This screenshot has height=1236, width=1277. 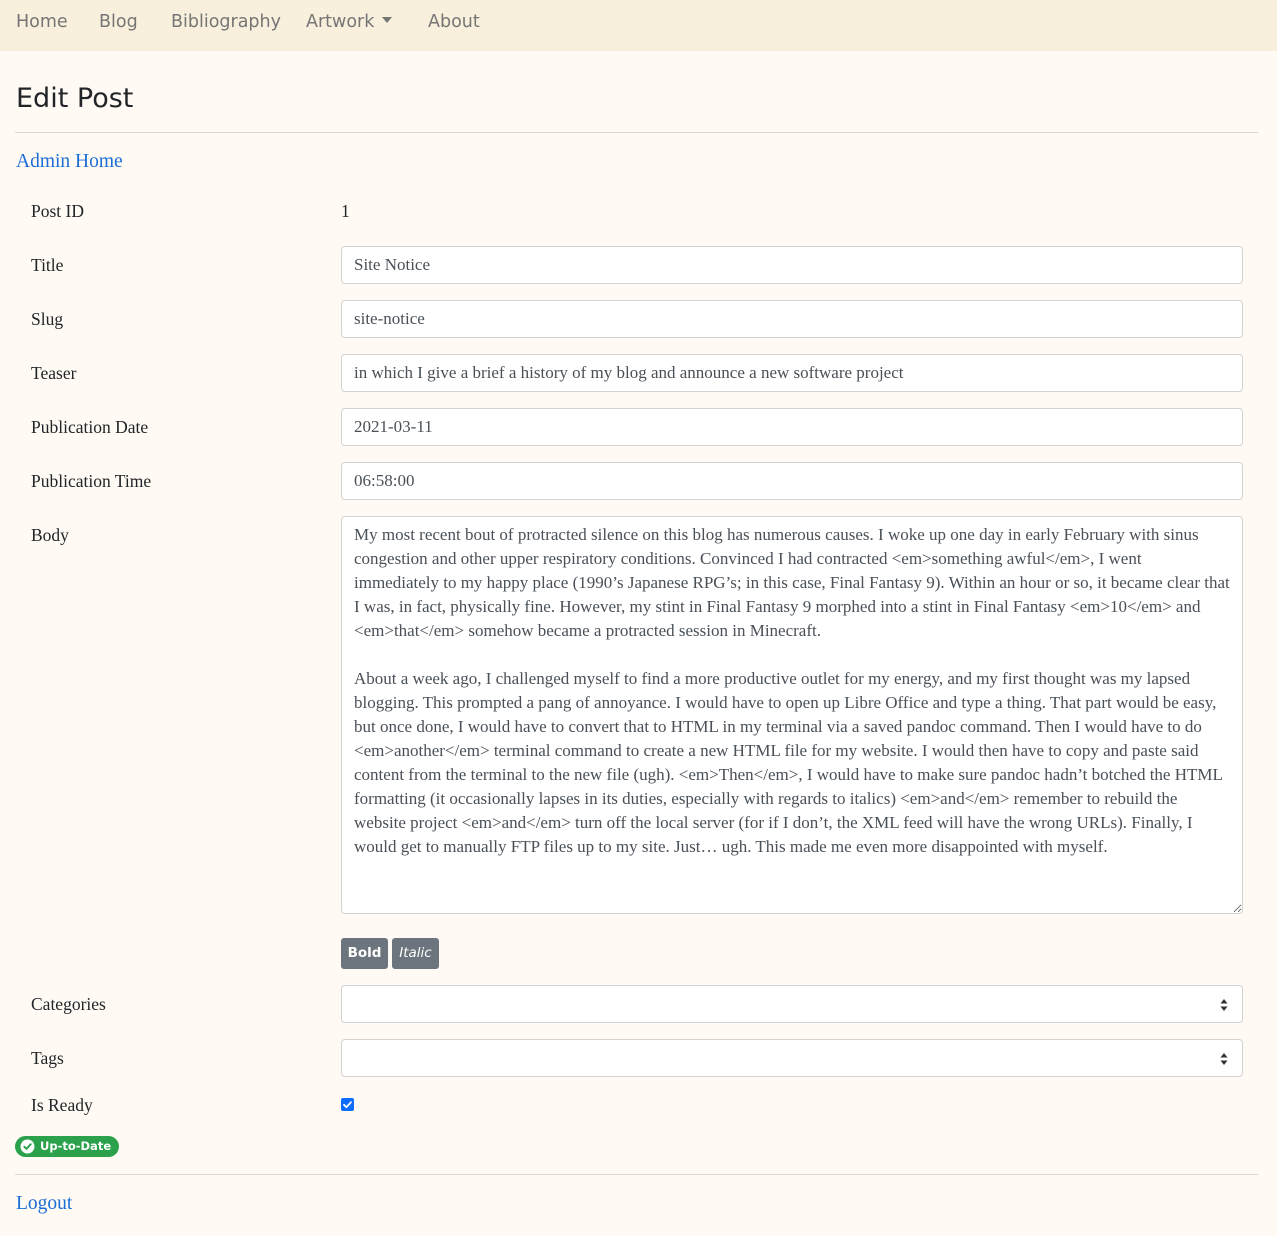 I want to click on check-icon, so click(x=347, y=1105).